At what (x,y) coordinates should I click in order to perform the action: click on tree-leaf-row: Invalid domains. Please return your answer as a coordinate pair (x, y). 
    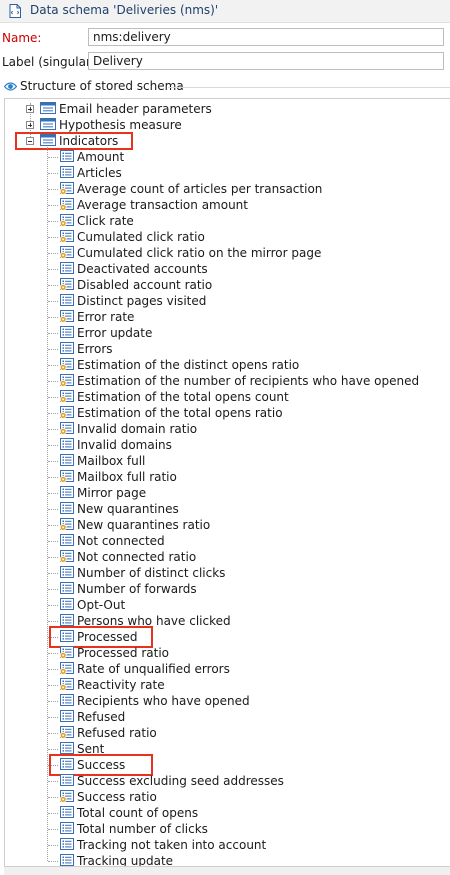
    Looking at the image, I should click on (227, 445).